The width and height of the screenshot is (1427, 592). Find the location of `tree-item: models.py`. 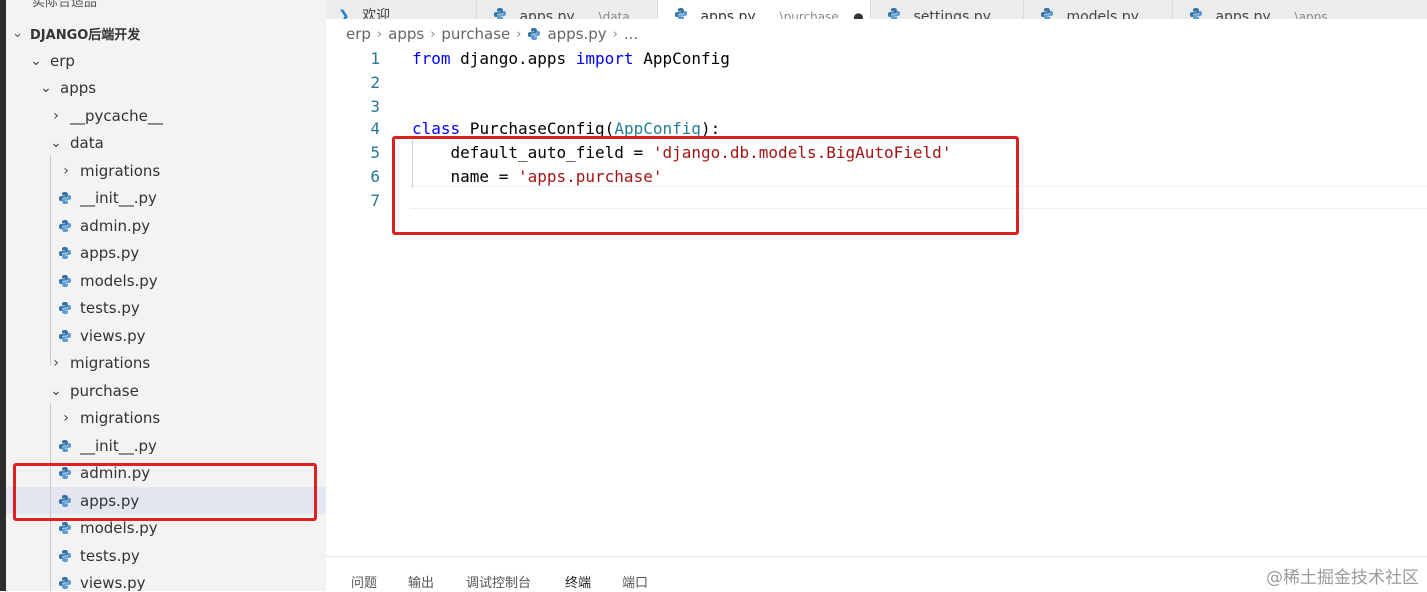

tree-item: models.py is located at coordinates (166, 280).